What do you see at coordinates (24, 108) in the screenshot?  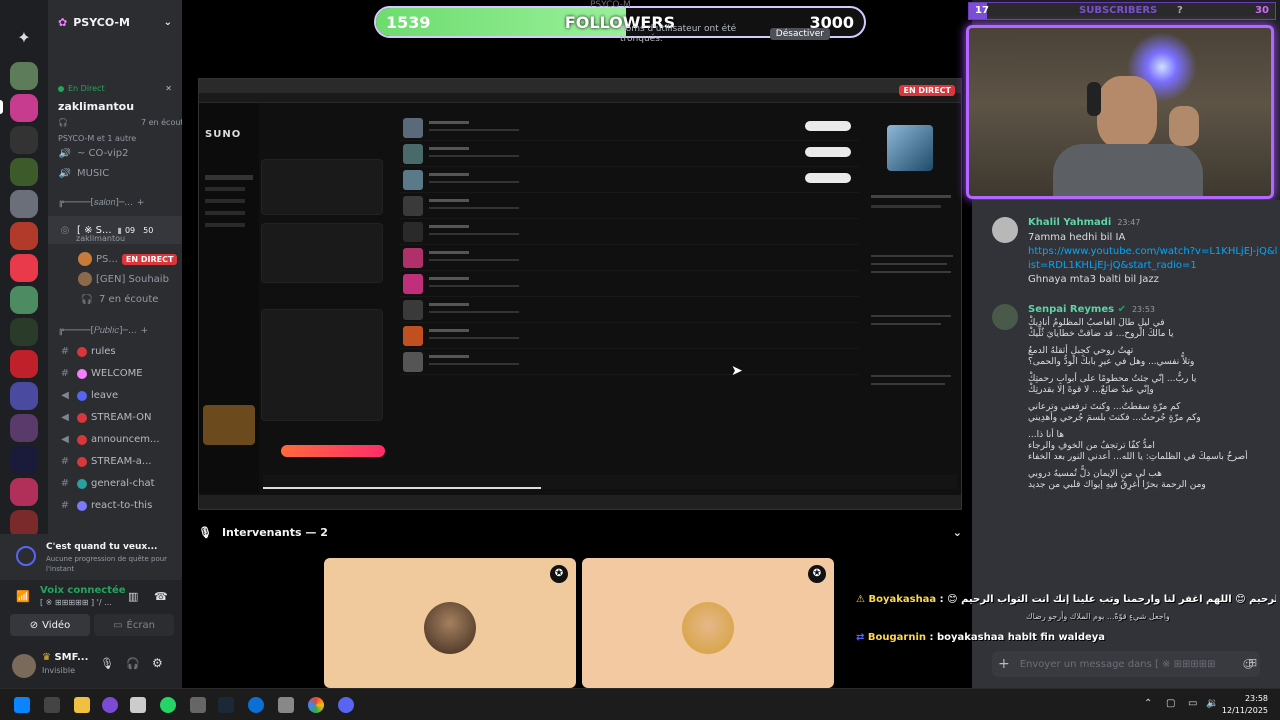 I see `server-icon-psyco` at bounding box center [24, 108].